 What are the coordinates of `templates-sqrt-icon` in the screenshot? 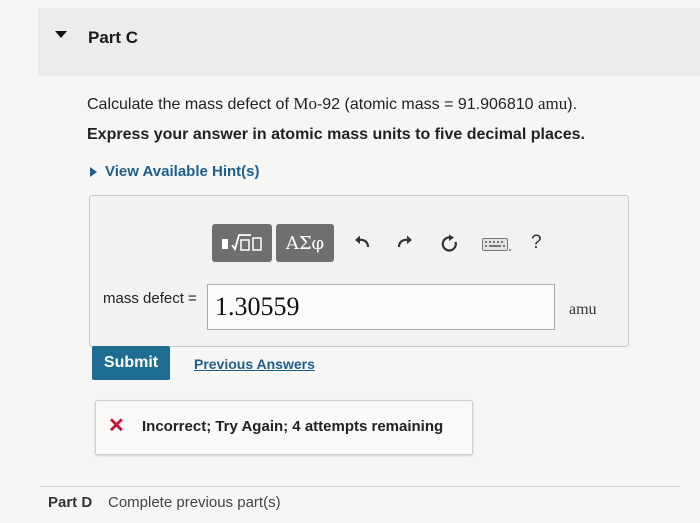 It's located at (242, 242).